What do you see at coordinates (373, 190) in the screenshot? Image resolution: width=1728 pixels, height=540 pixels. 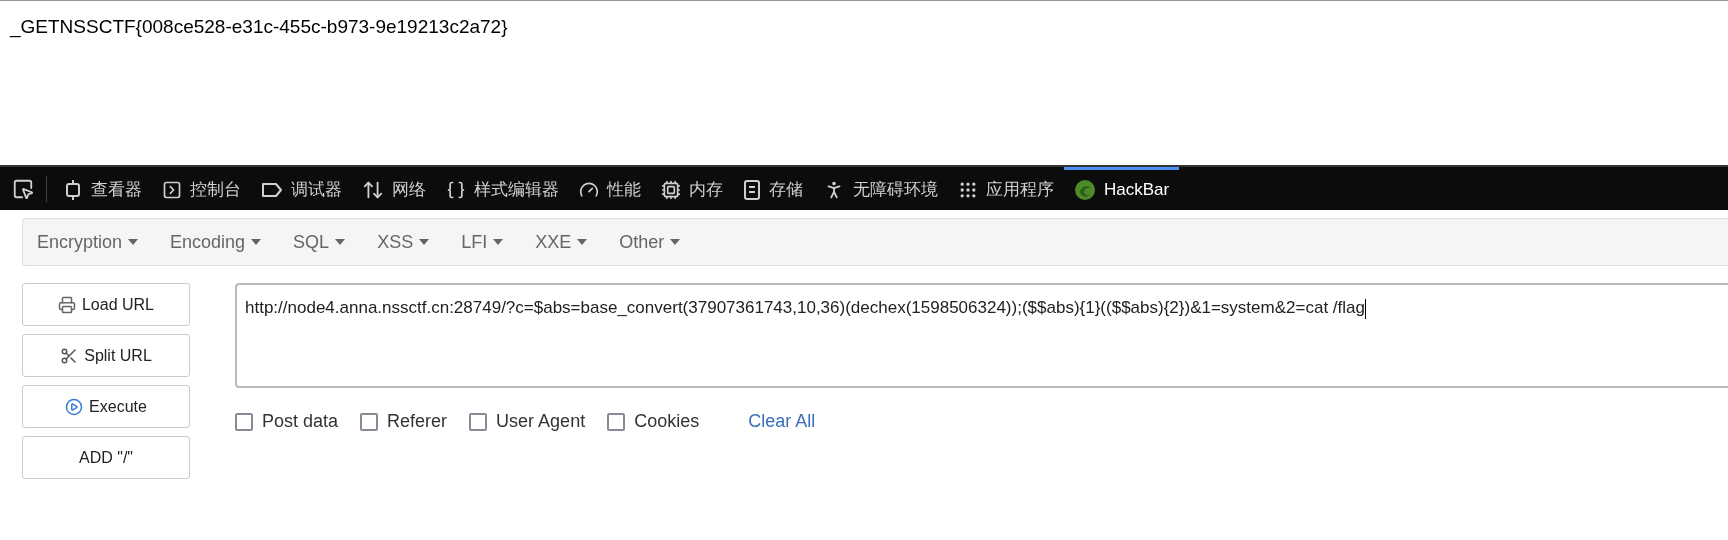 I see `arrows-icon` at bounding box center [373, 190].